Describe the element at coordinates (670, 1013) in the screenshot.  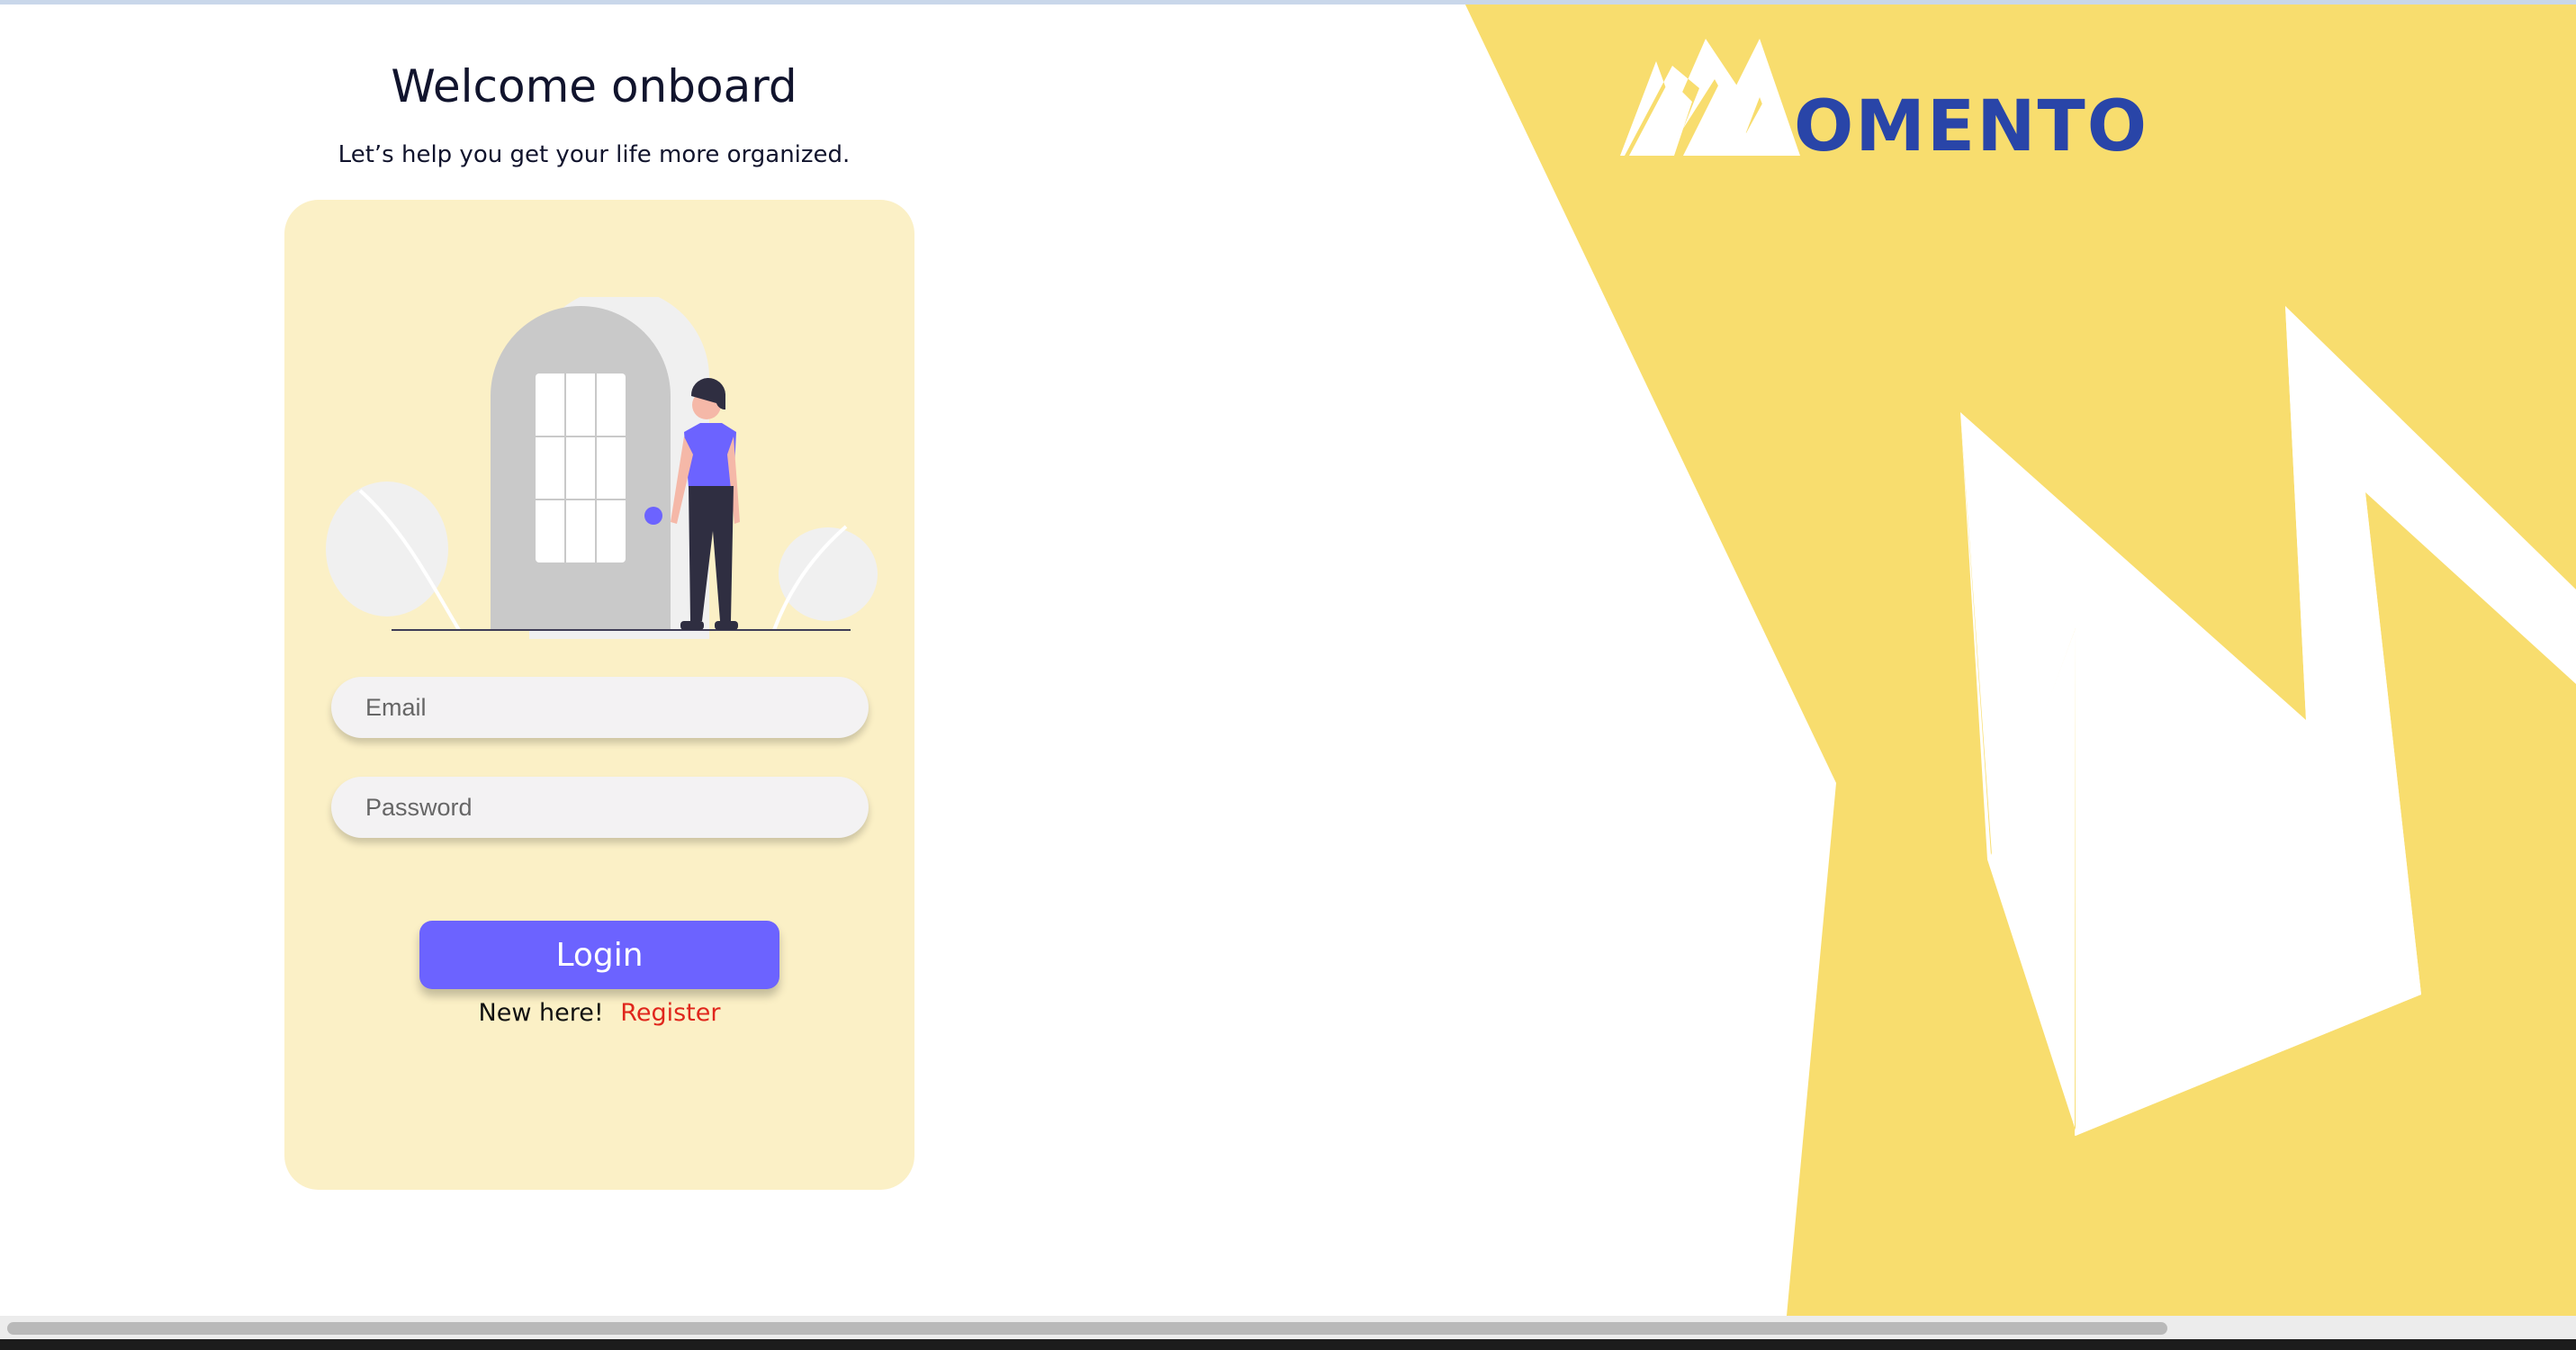
I see `register-link: Register` at that location.